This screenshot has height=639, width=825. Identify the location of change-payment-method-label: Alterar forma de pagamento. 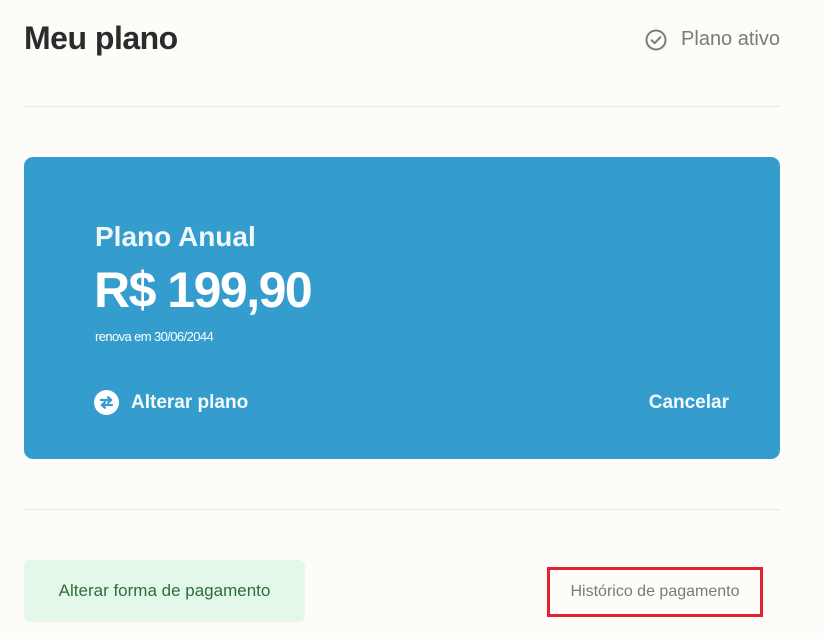
(164, 590).